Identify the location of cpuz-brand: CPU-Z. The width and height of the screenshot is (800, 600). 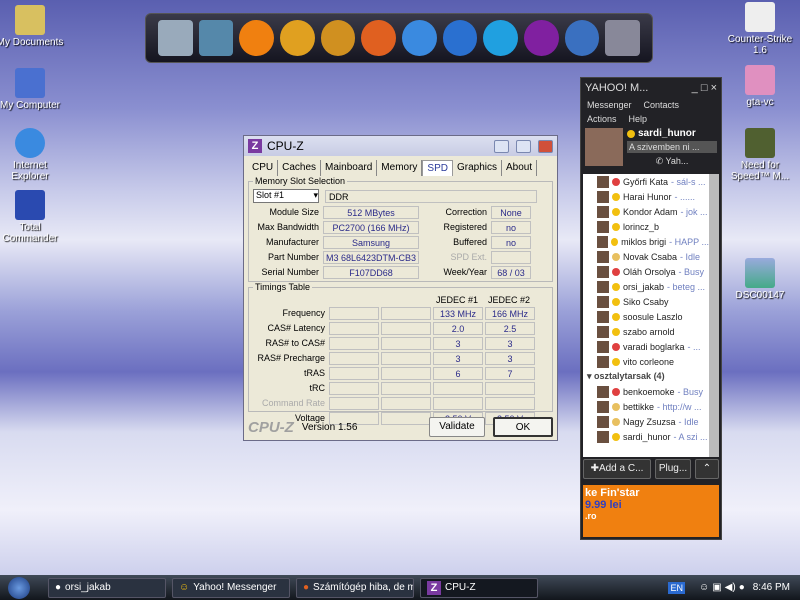
(271, 427).